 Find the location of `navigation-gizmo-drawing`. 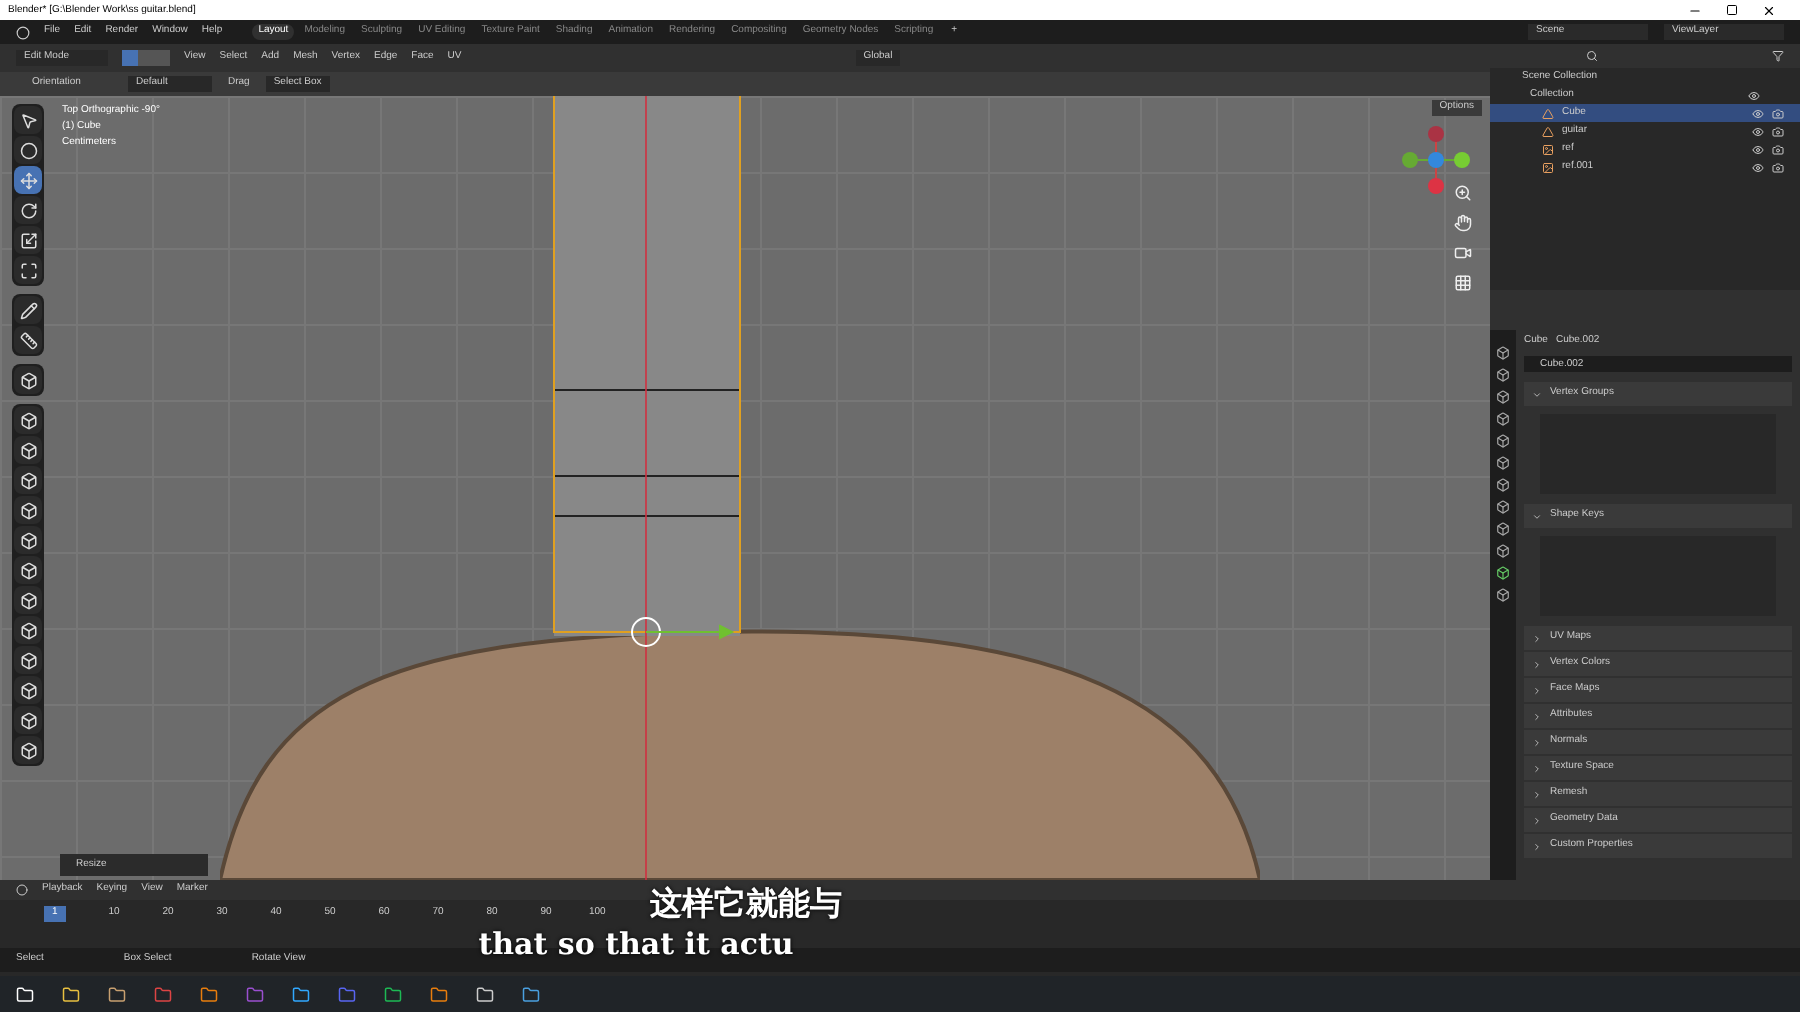

navigation-gizmo-drawing is located at coordinates (1436, 160).